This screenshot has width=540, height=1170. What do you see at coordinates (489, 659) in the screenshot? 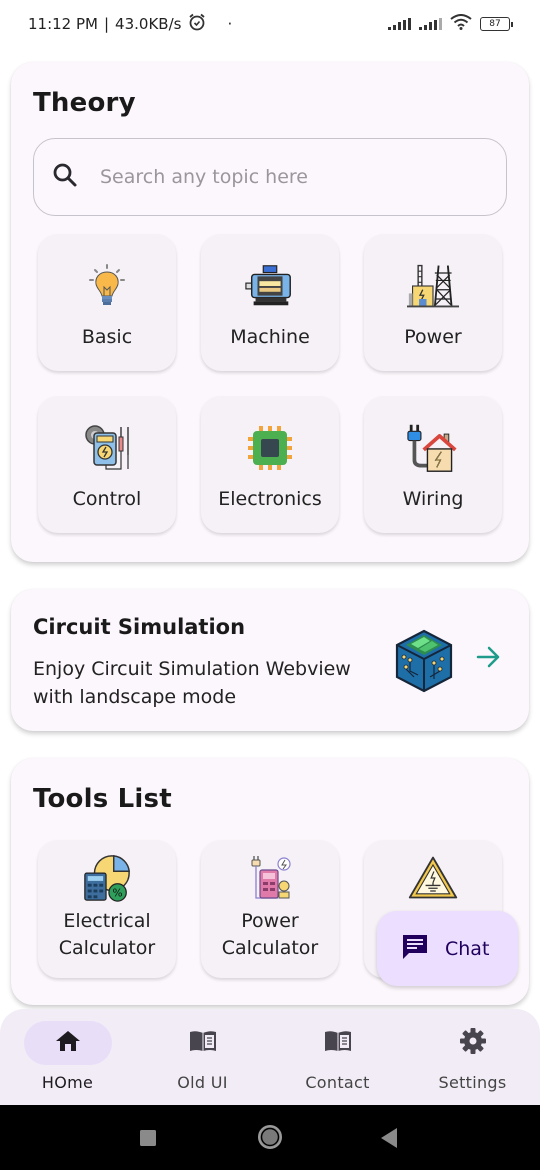
I see `arrow-right-icon` at bounding box center [489, 659].